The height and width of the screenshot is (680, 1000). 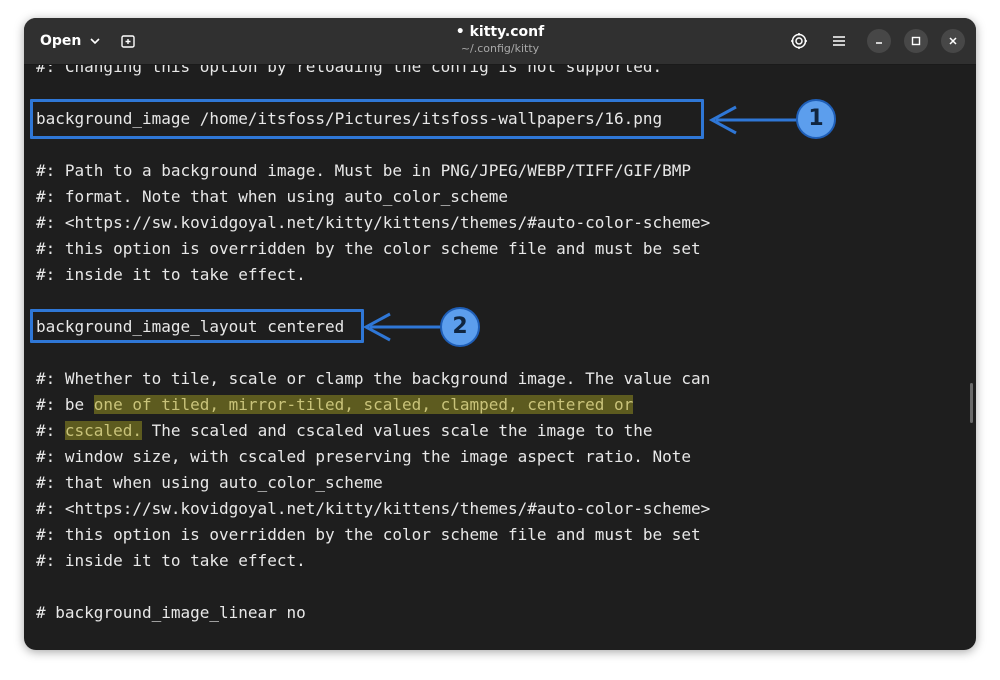 I want to click on new-tab-button, so click(x=128, y=41).